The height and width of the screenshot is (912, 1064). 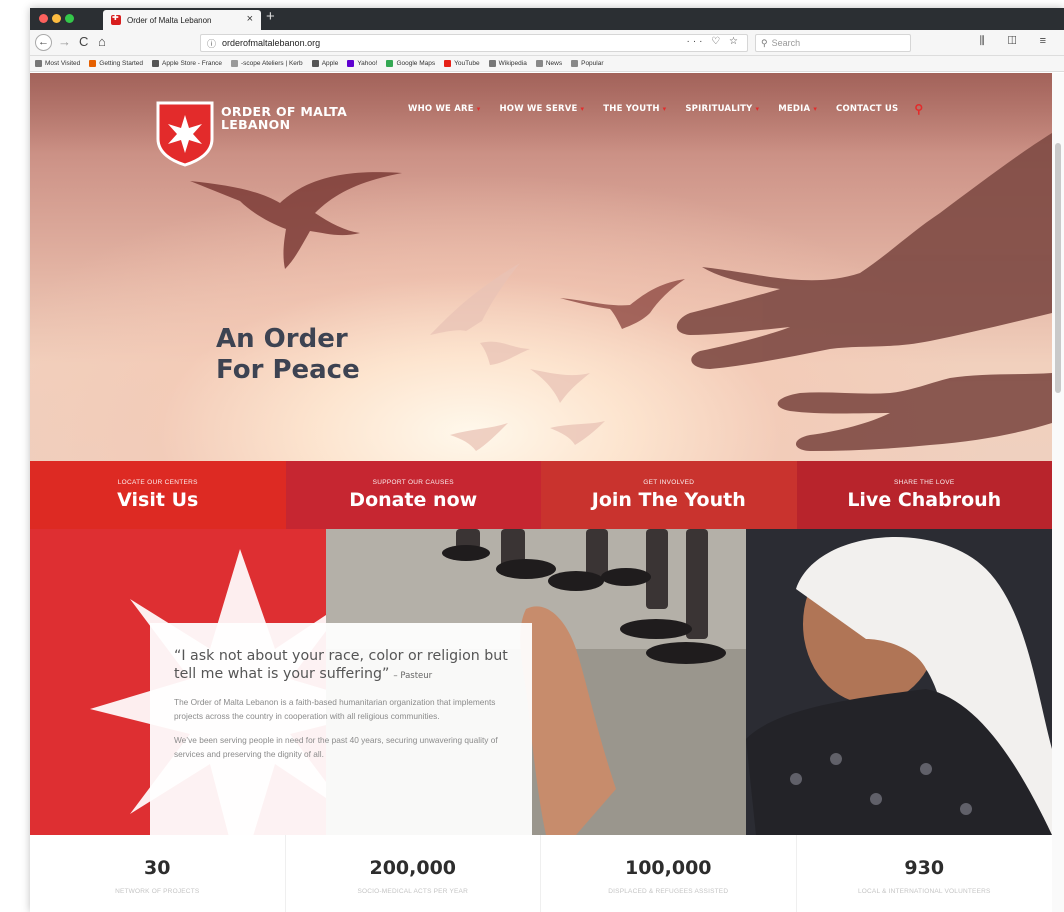 What do you see at coordinates (786, 43) in the screenshot?
I see `search-placeholder: Search` at bounding box center [786, 43].